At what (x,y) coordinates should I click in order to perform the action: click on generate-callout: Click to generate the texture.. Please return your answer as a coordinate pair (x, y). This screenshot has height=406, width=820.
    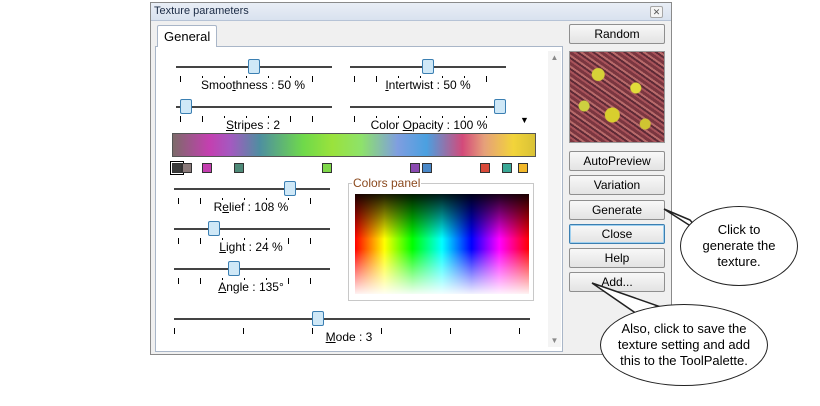
    Looking at the image, I should click on (739, 246).